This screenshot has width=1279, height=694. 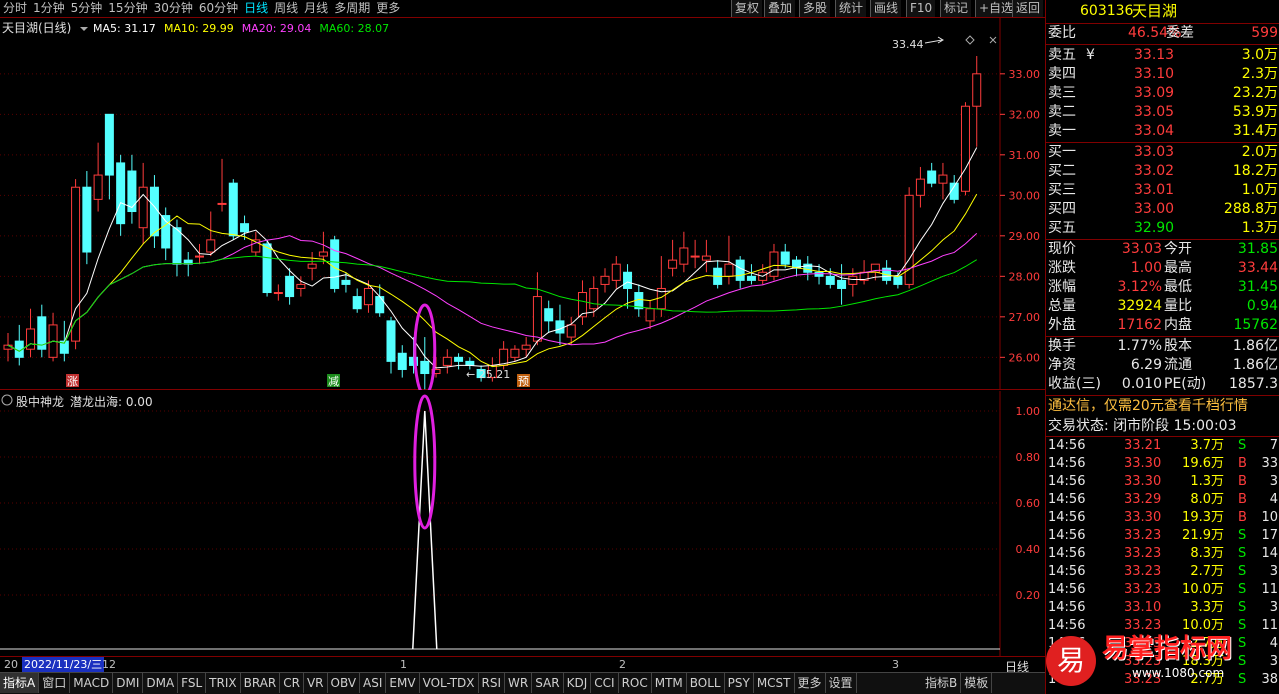 What do you see at coordinates (1255, 171) in the screenshot?
I see `bid-volume: 18.2万` at bounding box center [1255, 171].